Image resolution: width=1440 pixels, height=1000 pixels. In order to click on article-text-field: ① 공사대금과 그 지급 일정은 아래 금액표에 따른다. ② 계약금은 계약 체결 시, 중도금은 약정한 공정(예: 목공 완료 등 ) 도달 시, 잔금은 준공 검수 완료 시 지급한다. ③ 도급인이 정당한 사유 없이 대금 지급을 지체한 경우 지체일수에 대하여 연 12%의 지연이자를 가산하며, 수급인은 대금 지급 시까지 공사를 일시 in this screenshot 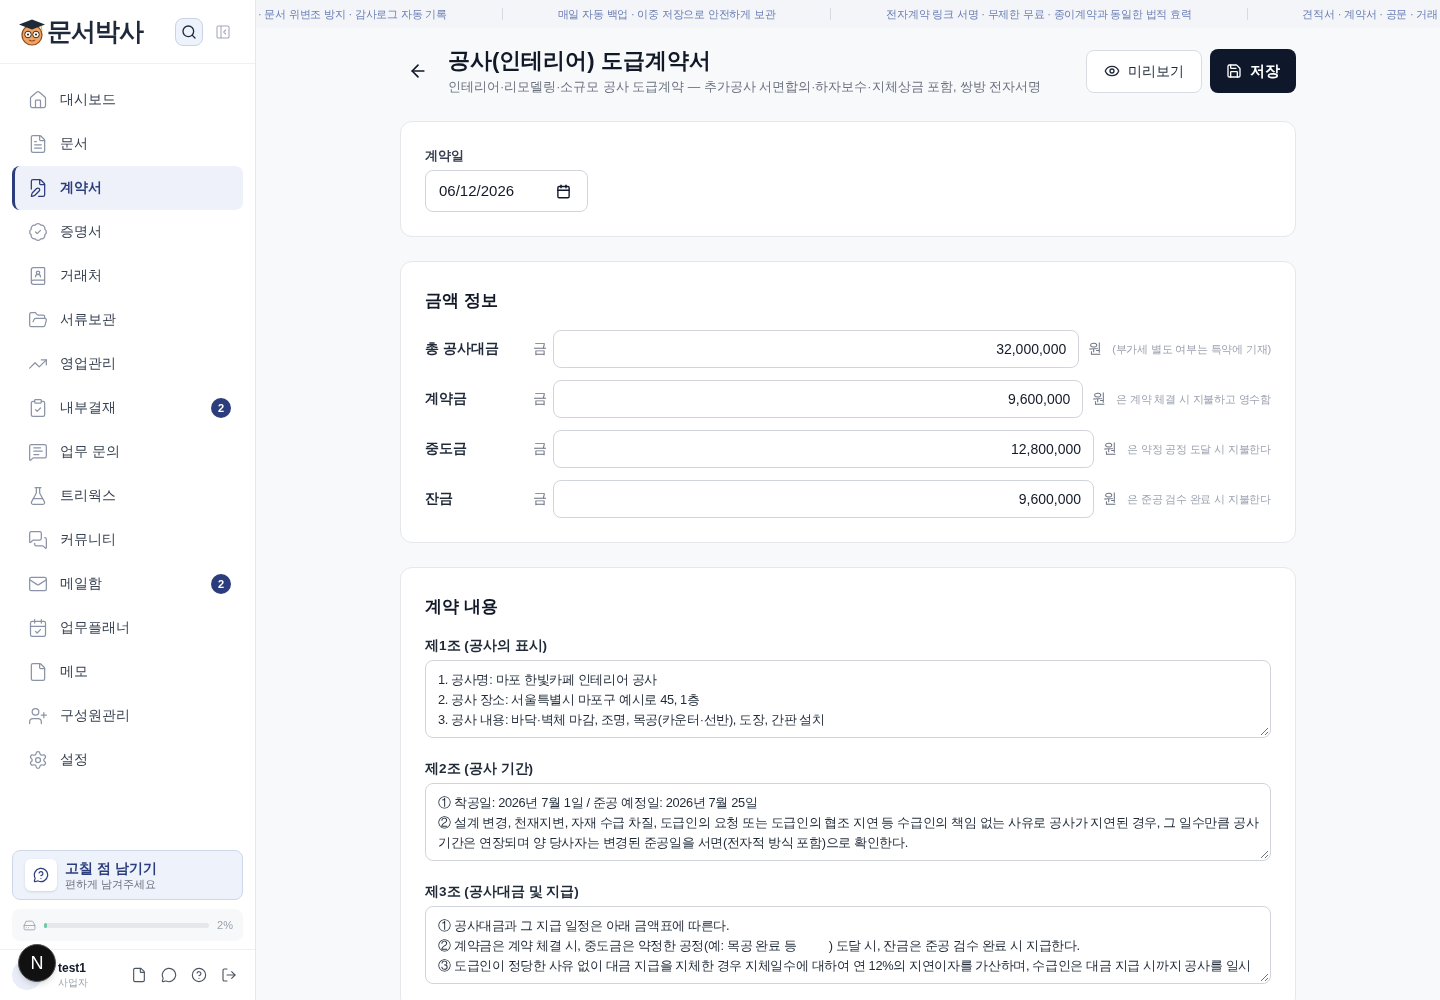, I will do `click(848, 945)`.